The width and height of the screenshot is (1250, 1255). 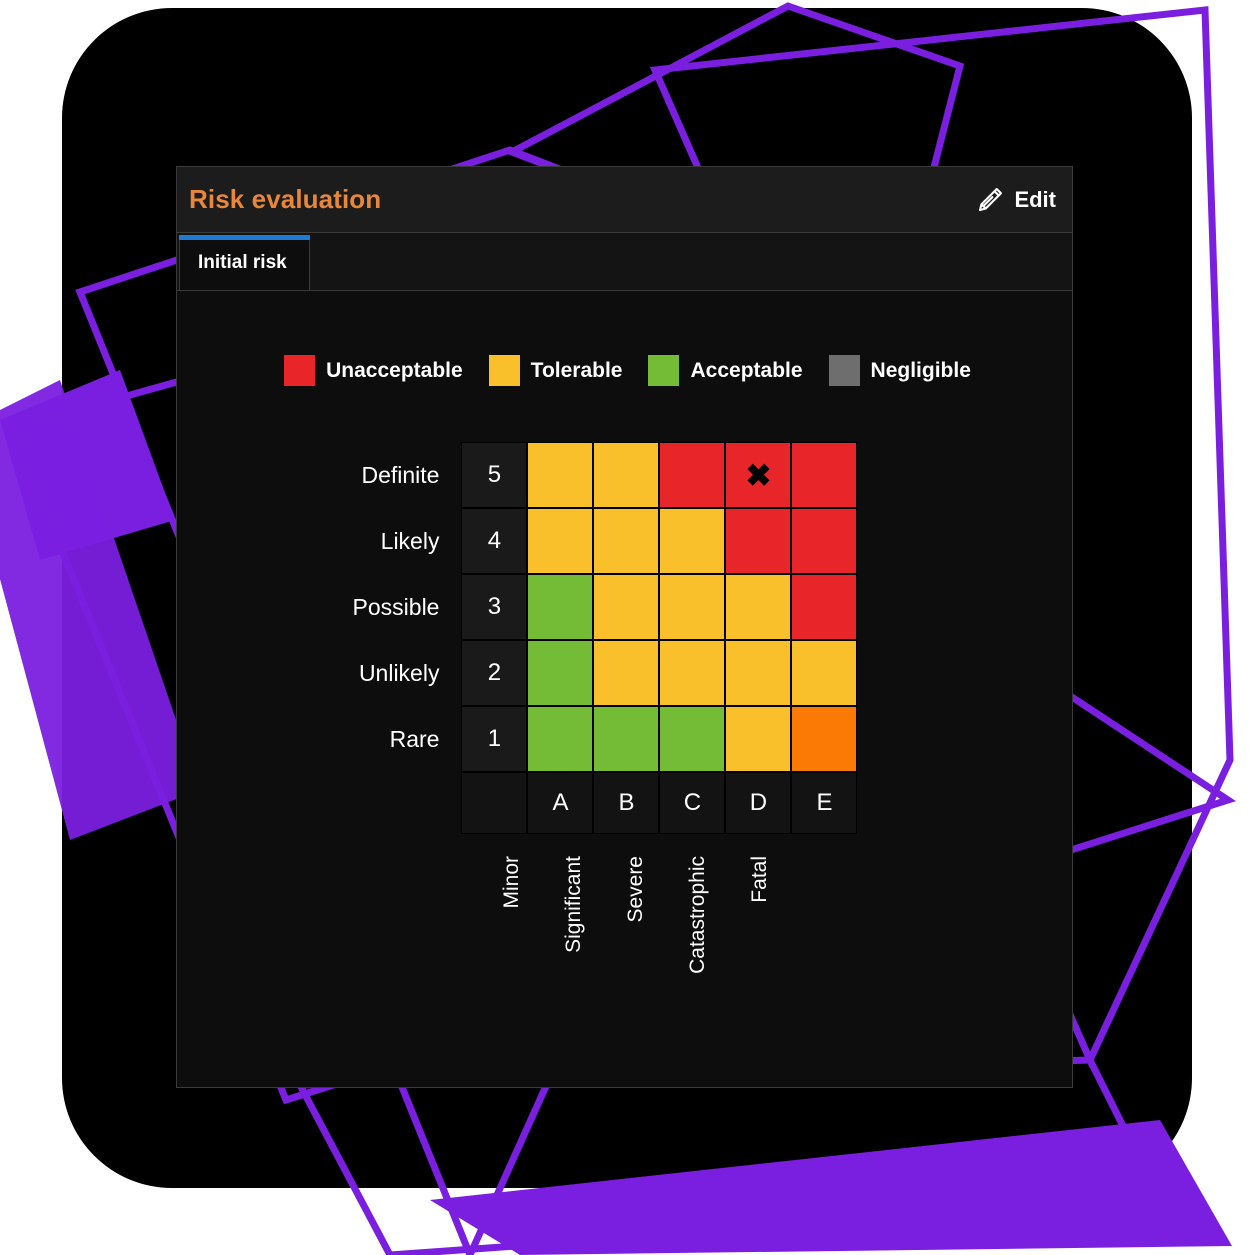 I want to click on likelihood-row-label: Definite, so click(x=400, y=474).